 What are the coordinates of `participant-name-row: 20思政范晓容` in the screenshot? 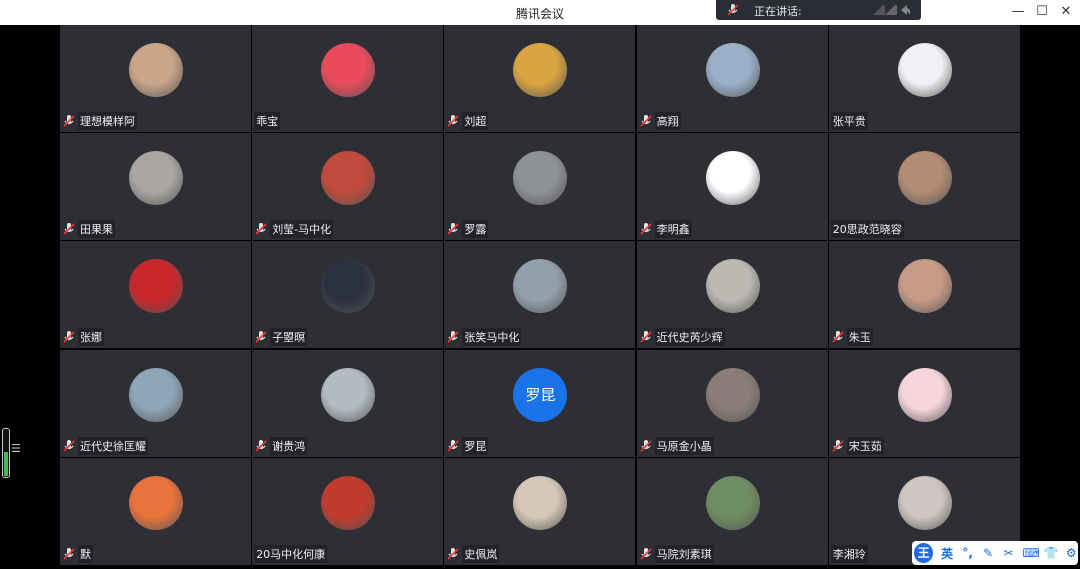 It's located at (867, 229).